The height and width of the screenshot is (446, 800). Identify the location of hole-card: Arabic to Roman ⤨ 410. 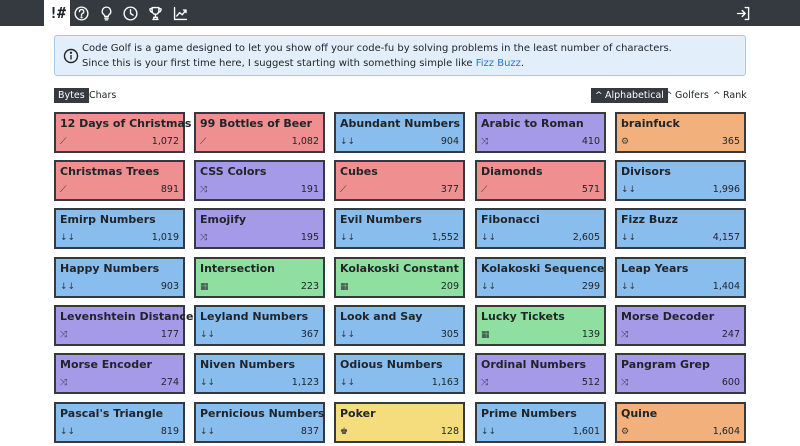
(540, 132).